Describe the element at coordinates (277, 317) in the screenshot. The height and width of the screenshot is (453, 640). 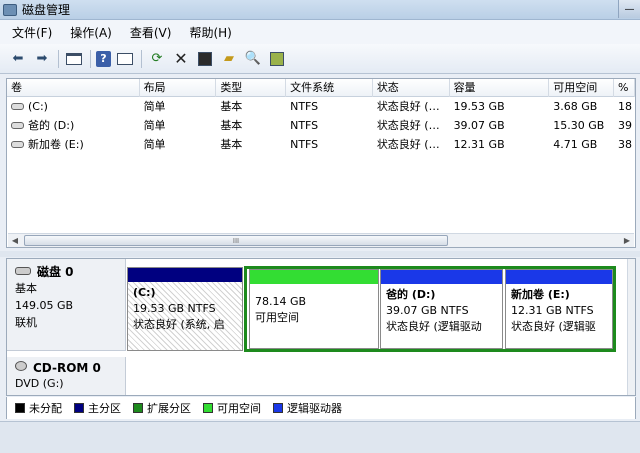
I see `partition-status: 可用空间` at that location.